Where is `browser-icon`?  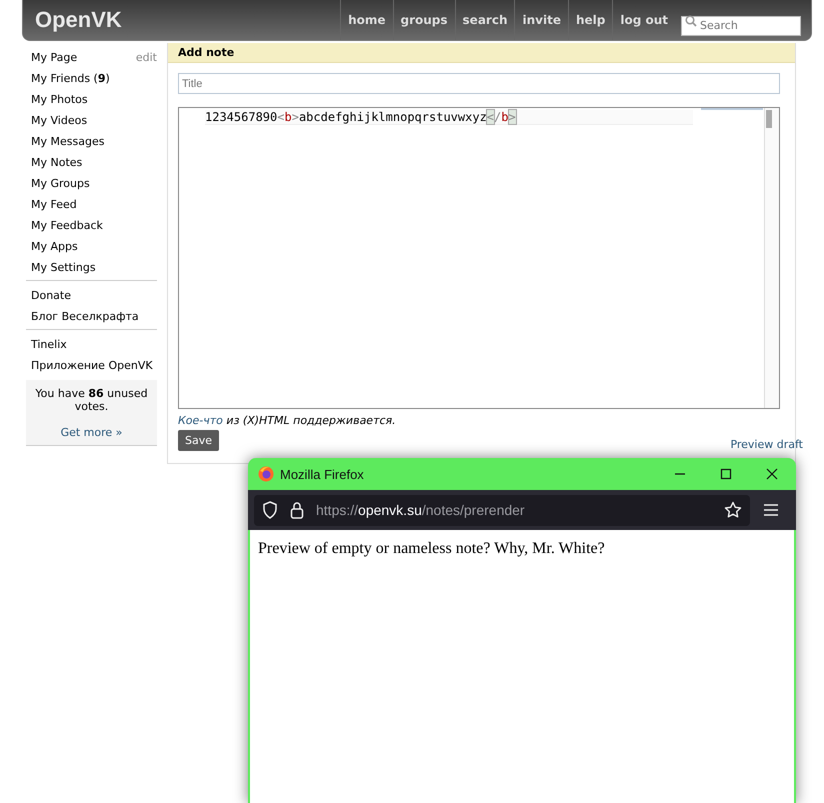 browser-icon is located at coordinates (266, 474).